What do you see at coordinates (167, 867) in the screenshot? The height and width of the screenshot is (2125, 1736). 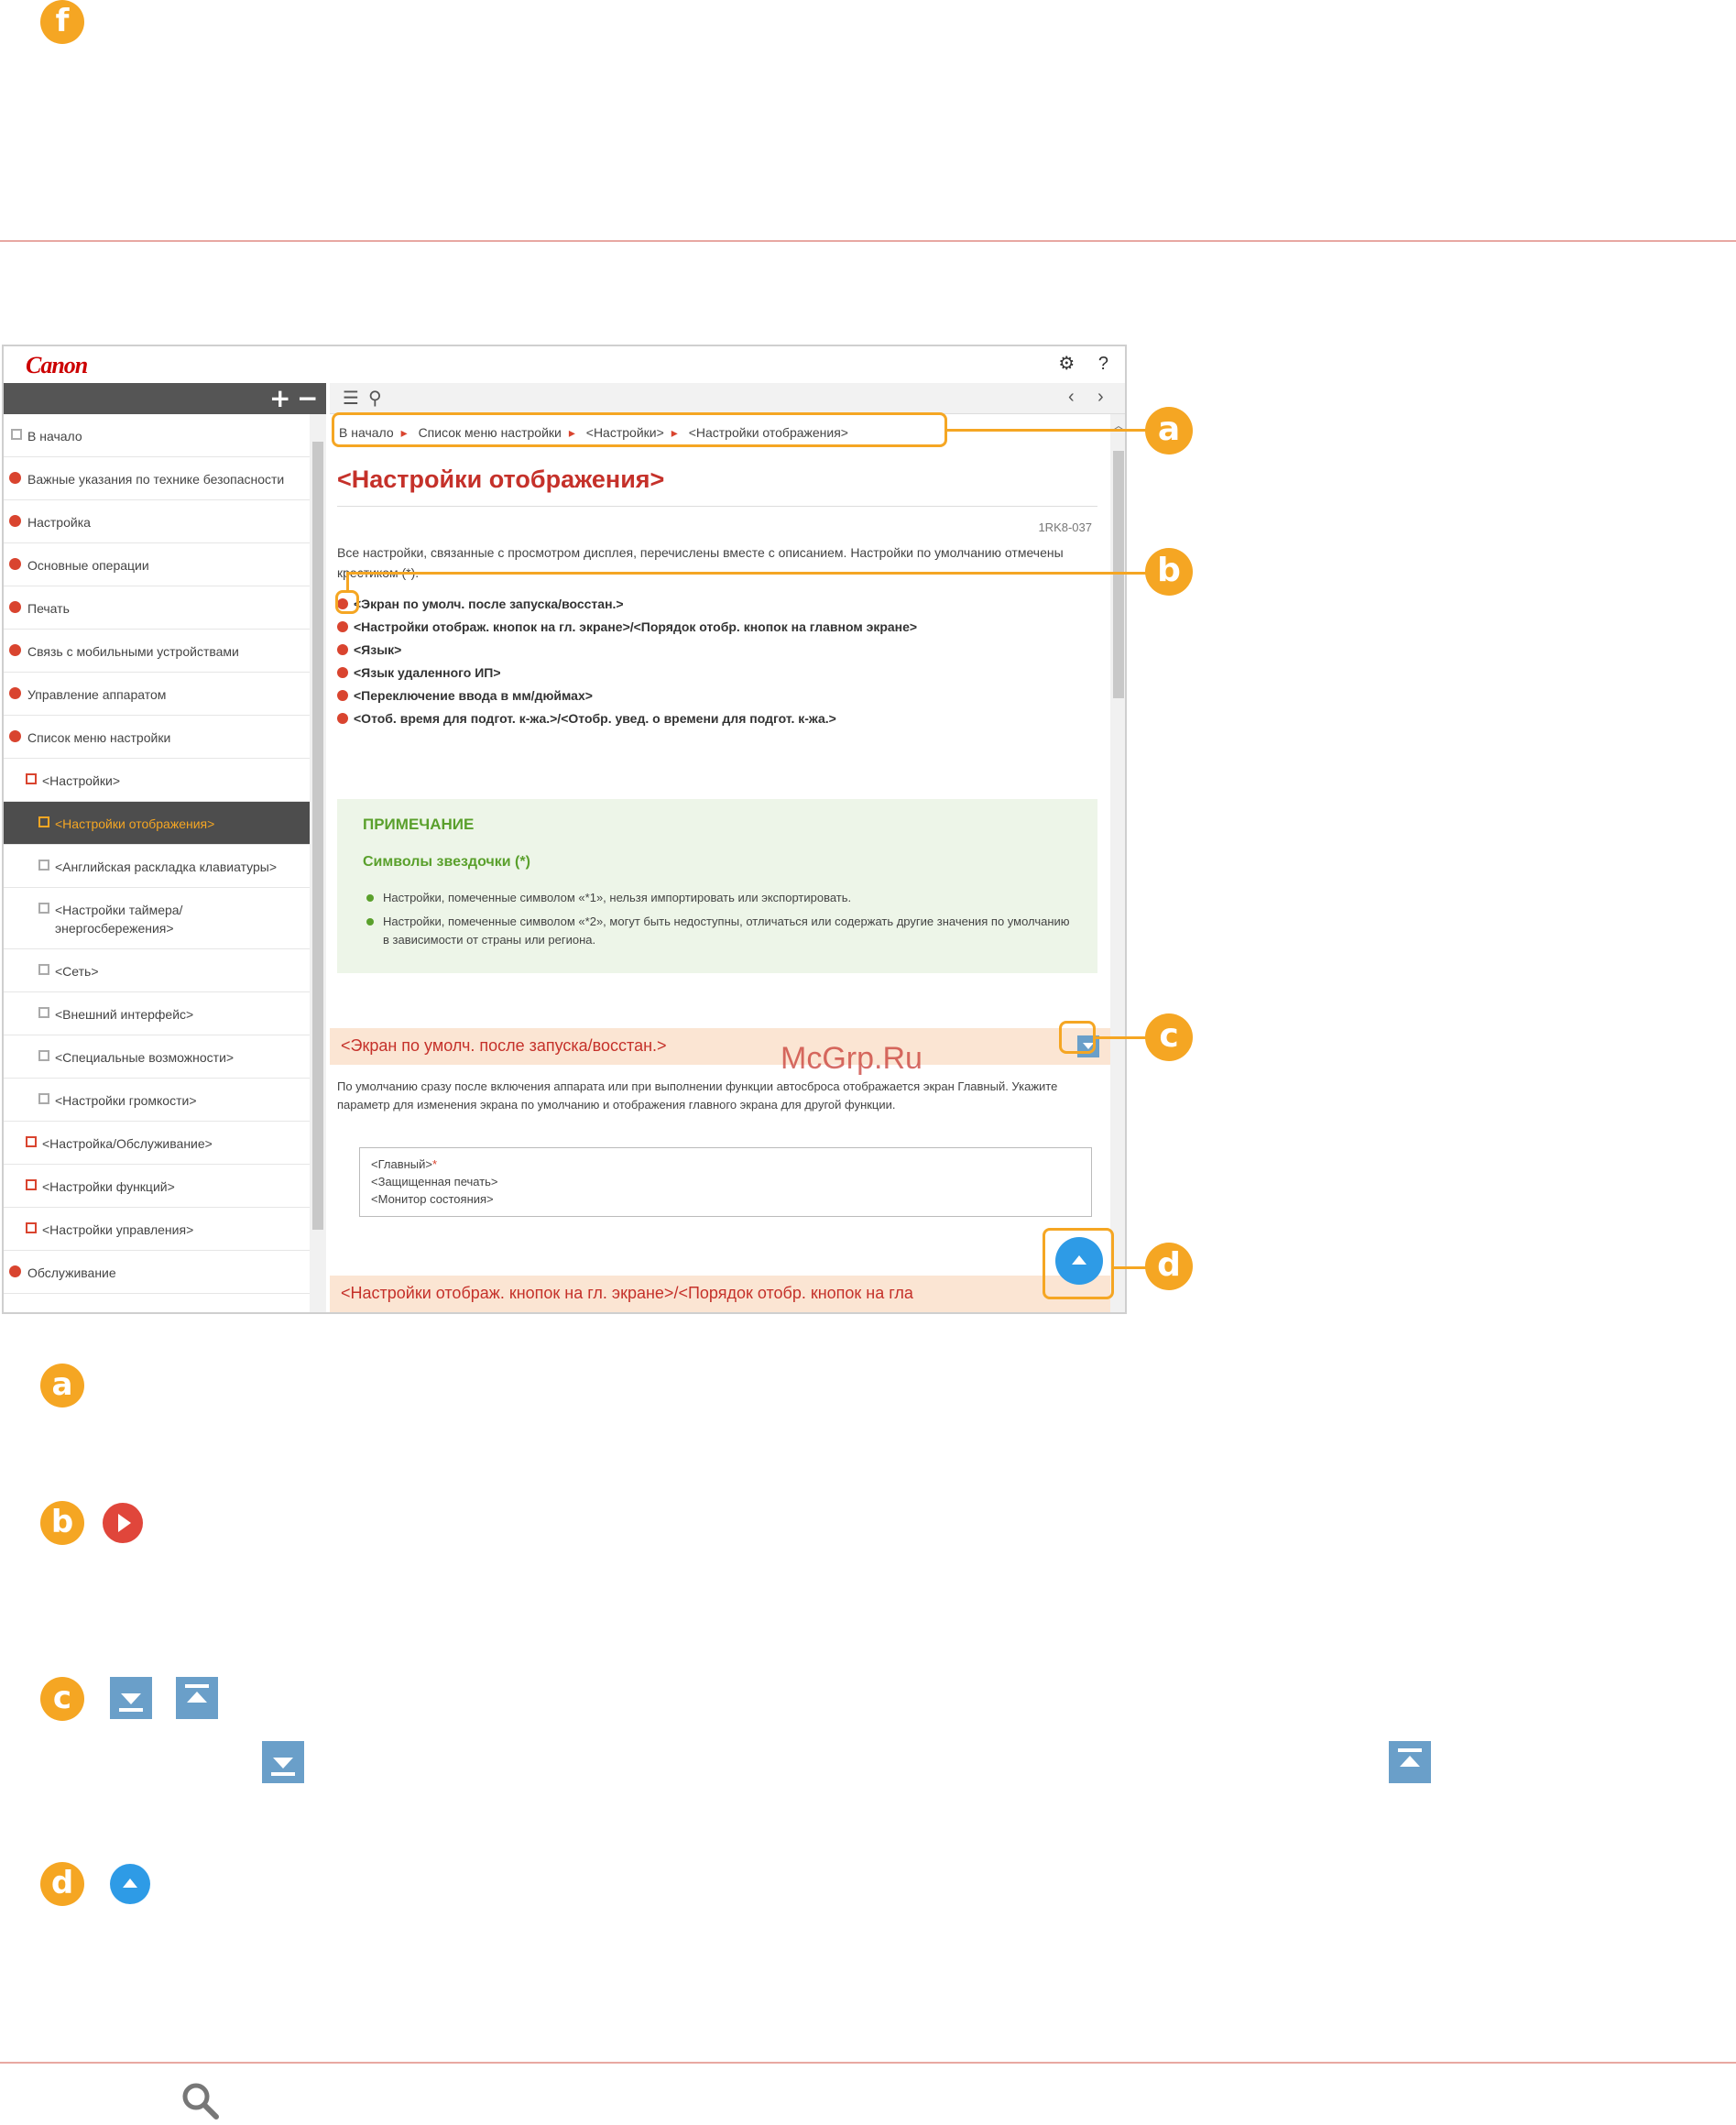 I see `sidebar-item-label: <Английская раскладка клавиатуры>` at bounding box center [167, 867].